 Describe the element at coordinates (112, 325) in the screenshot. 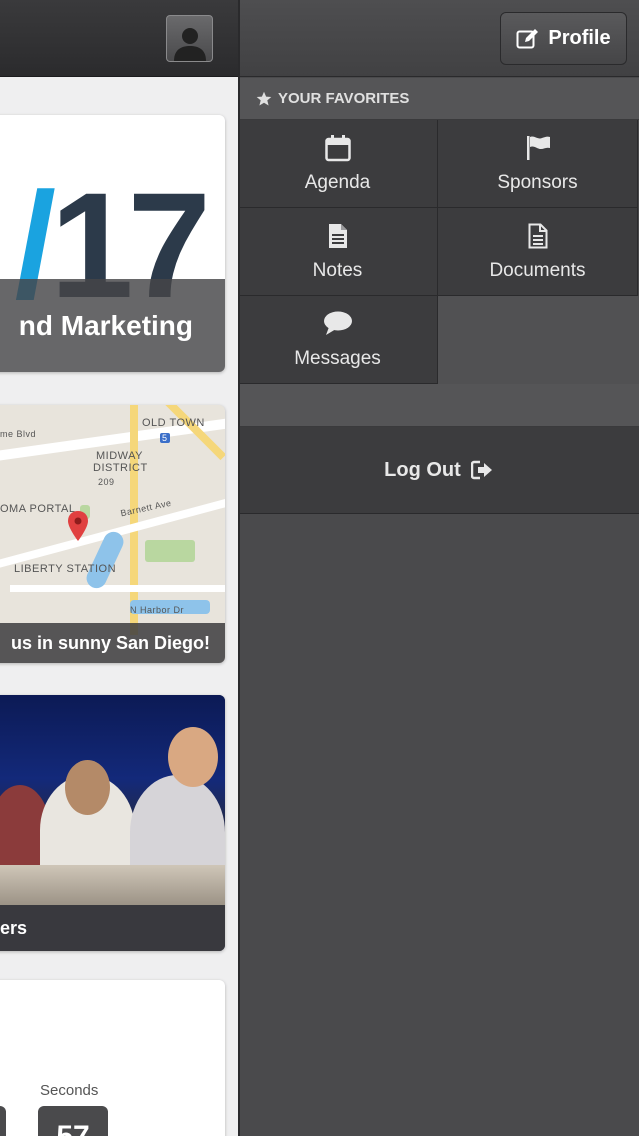

I see `hero-banner: nd Marketing` at that location.